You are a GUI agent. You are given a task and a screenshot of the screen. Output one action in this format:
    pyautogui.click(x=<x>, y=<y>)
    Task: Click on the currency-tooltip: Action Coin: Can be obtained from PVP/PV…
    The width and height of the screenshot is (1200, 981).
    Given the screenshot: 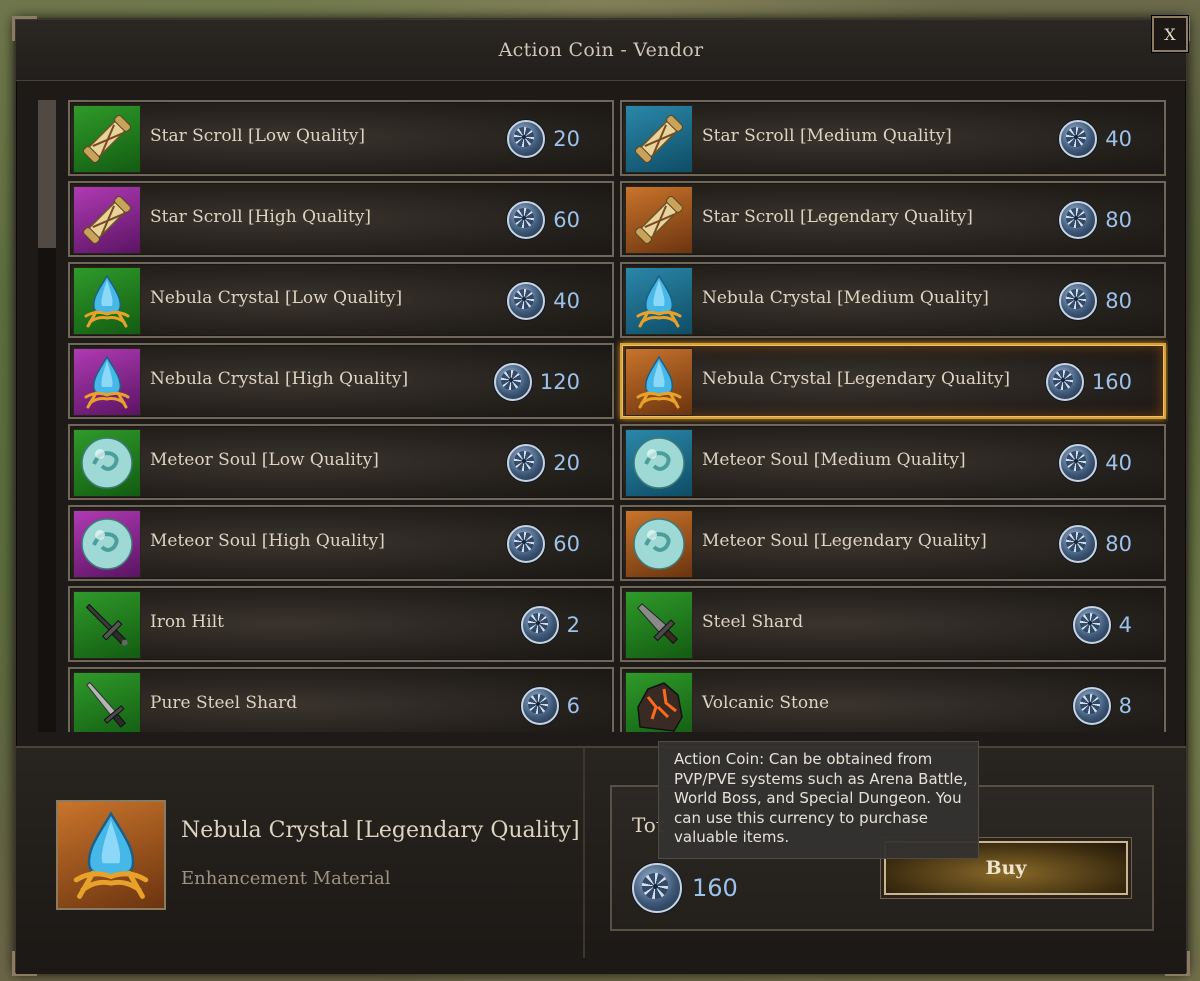 What is the action you would take?
    pyautogui.click(x=818, y=800)
    